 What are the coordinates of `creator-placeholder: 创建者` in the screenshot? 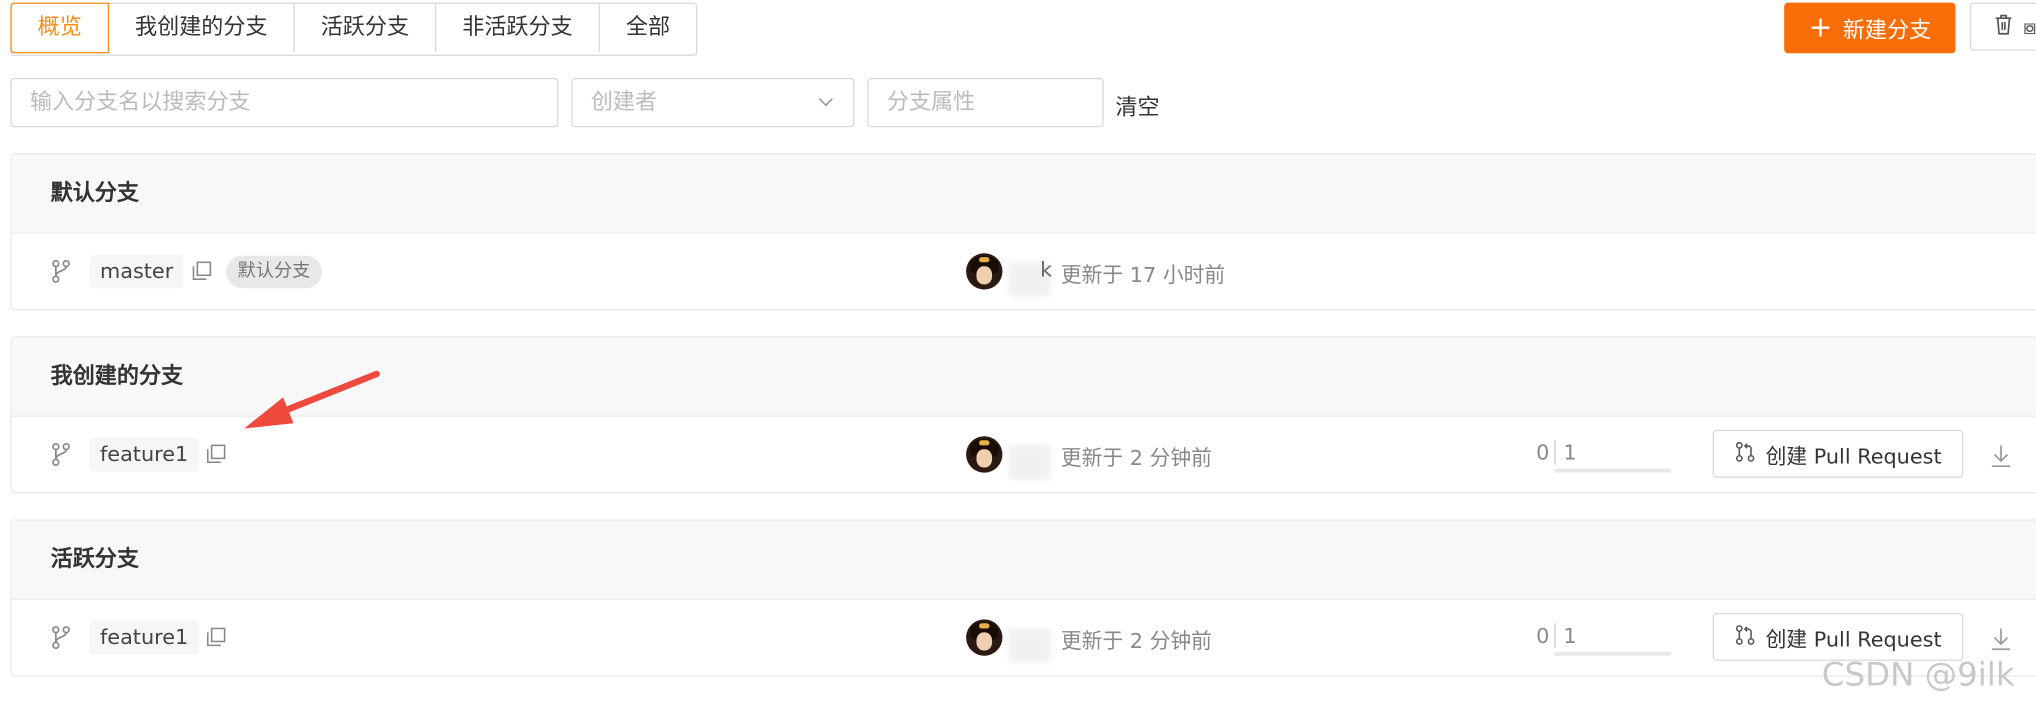 It's located at (624, 102).